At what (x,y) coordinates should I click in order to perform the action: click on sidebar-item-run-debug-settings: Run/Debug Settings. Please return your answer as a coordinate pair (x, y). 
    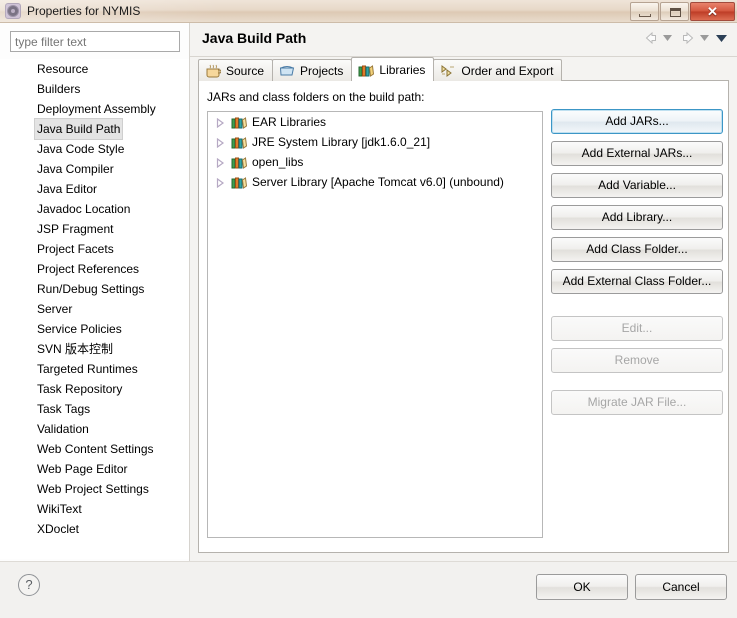
    Looking at the image, I should click on (94, 289).